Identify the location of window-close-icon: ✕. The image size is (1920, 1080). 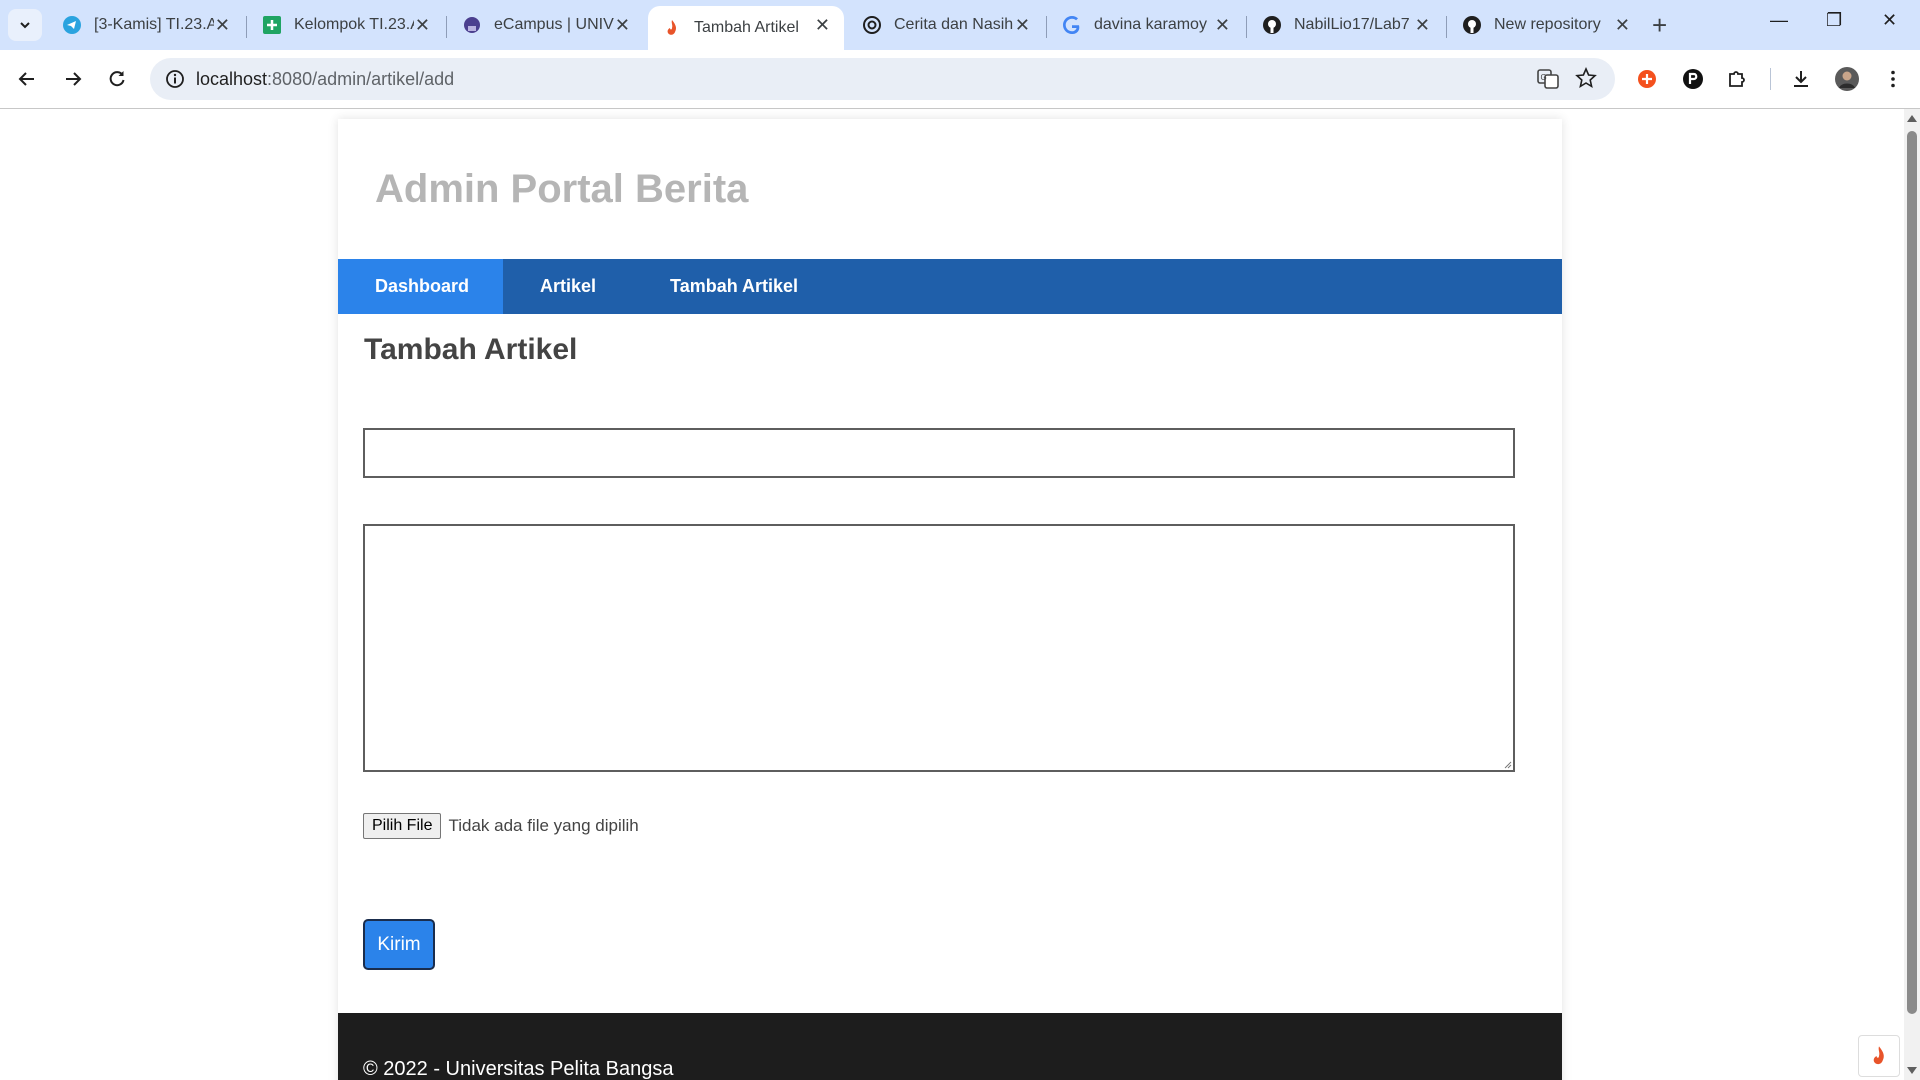
(1889, 20).